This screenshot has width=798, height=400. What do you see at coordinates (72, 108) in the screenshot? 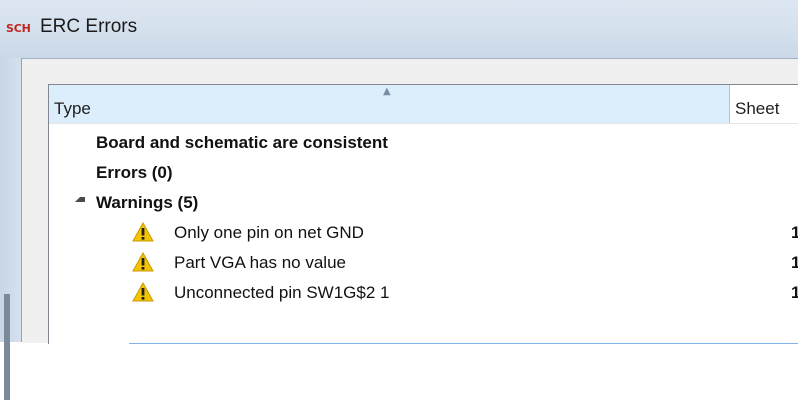
I see `column-header-type-label: Type` at bounding box center [72, 108].